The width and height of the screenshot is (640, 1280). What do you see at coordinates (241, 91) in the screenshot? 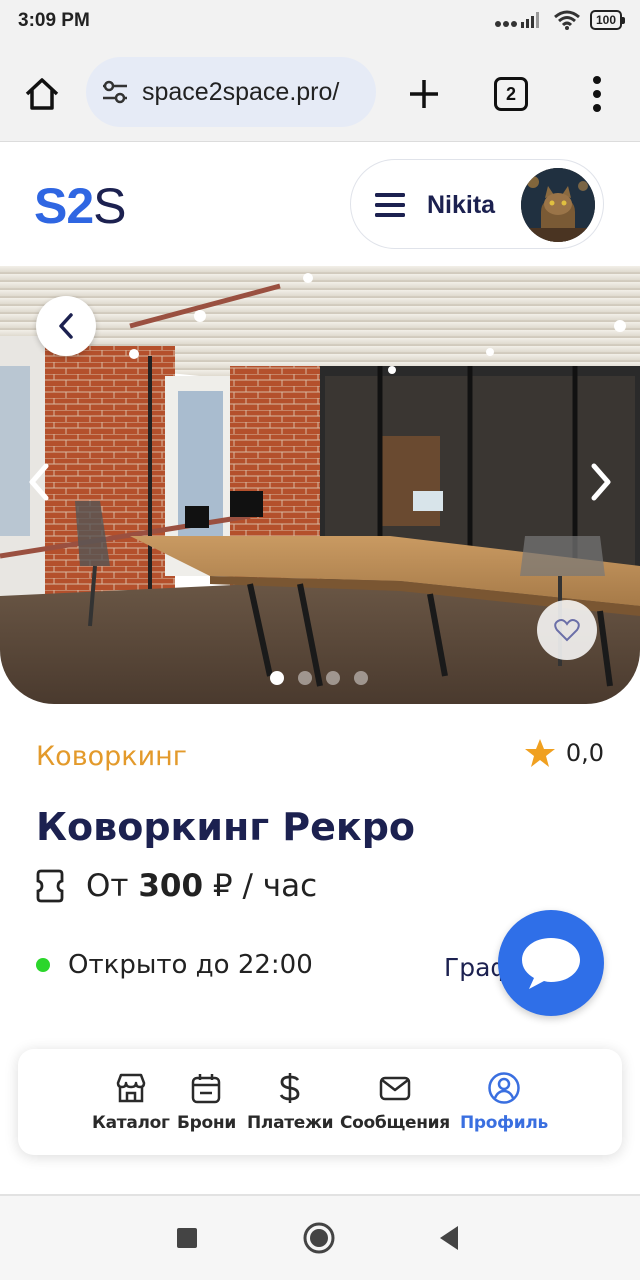
I see `url-text: space2space.pro/` at bounding box center [241, 91].